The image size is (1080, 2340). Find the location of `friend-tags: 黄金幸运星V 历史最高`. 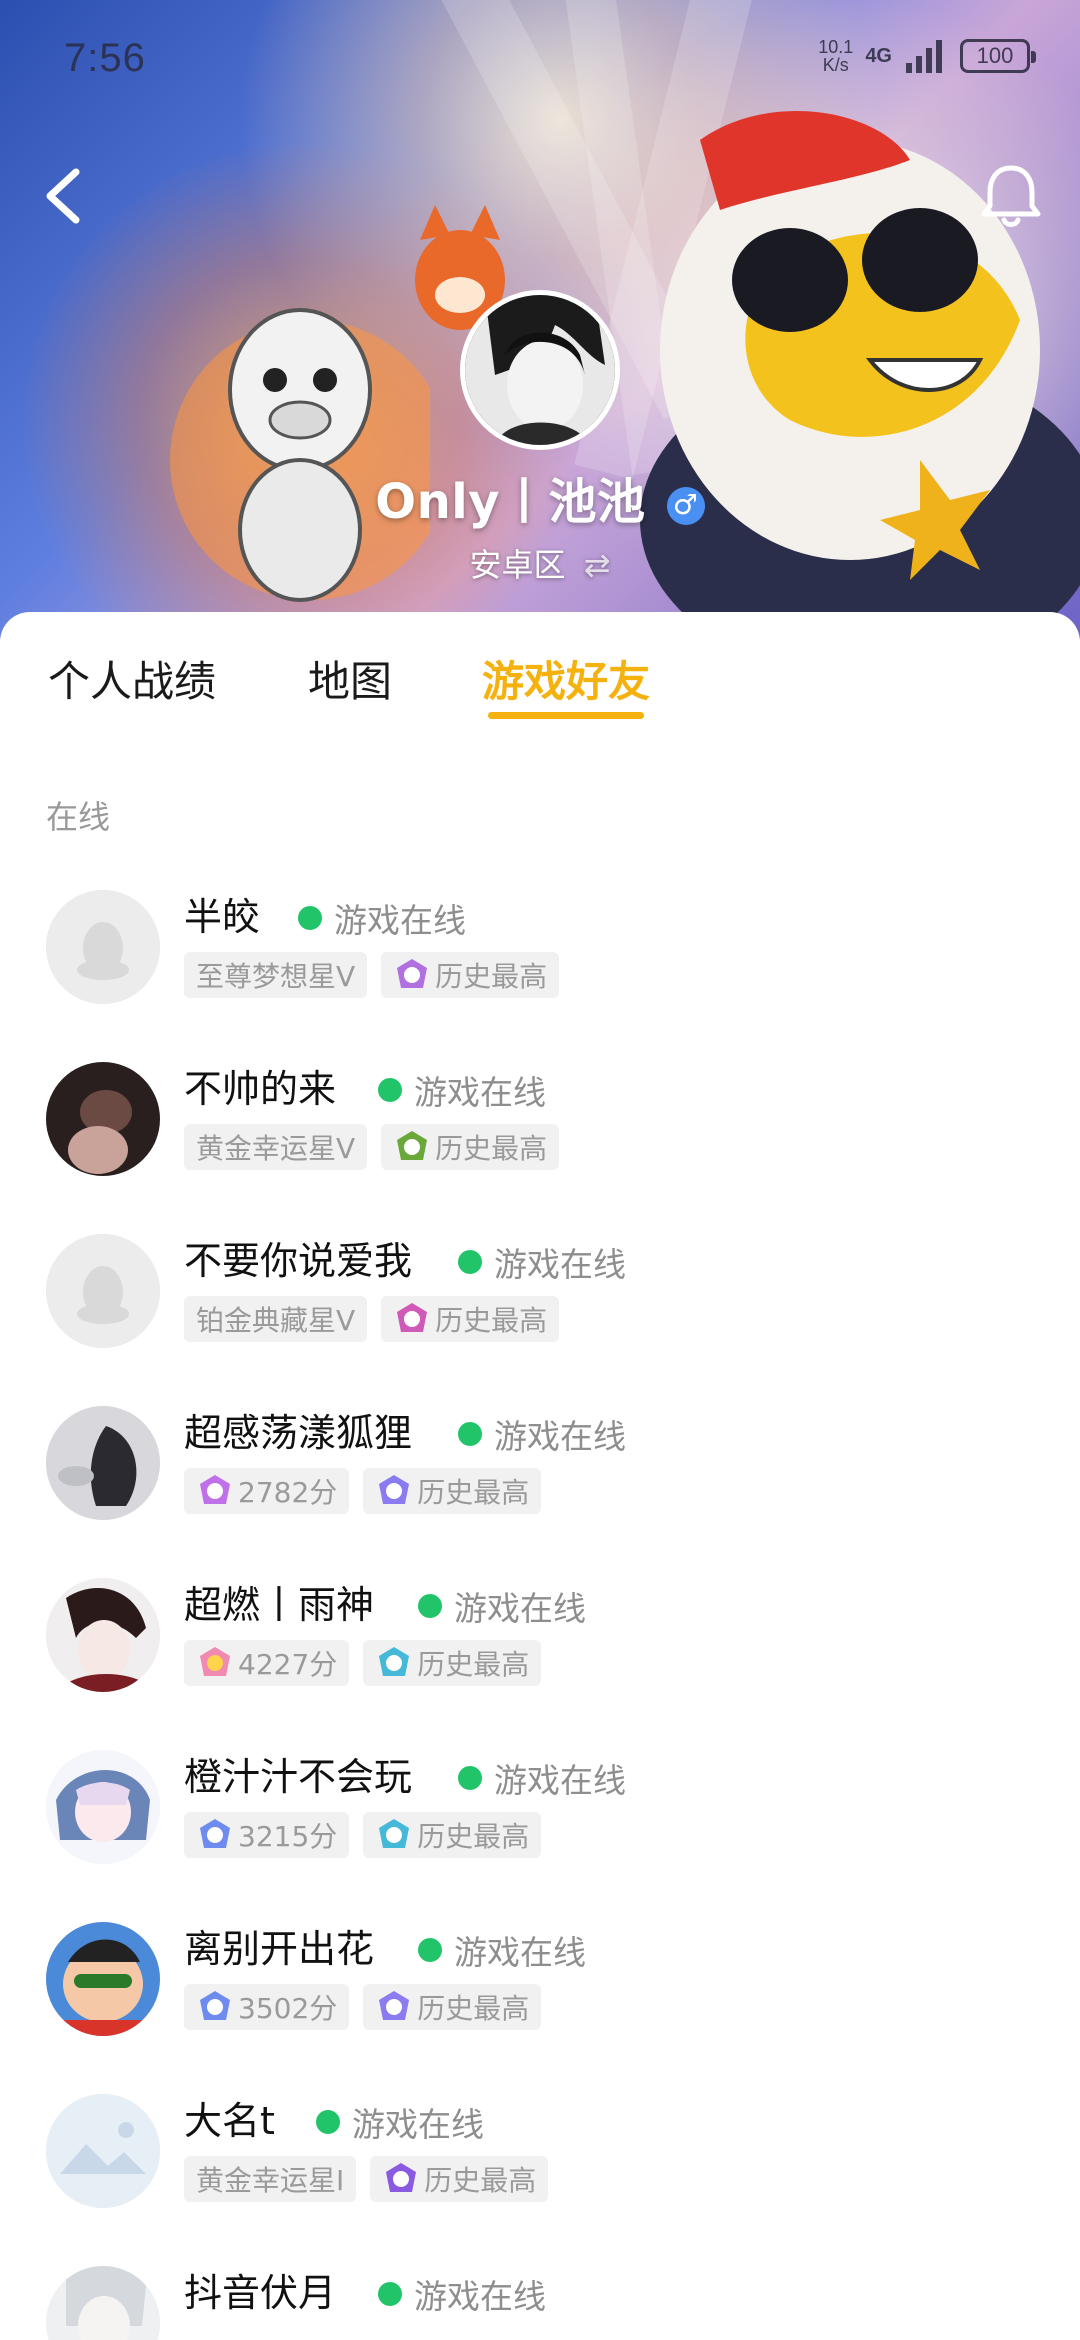

friend-tags: 黄金幸运星V 历史最高 is located at coordinates (372, 1147).